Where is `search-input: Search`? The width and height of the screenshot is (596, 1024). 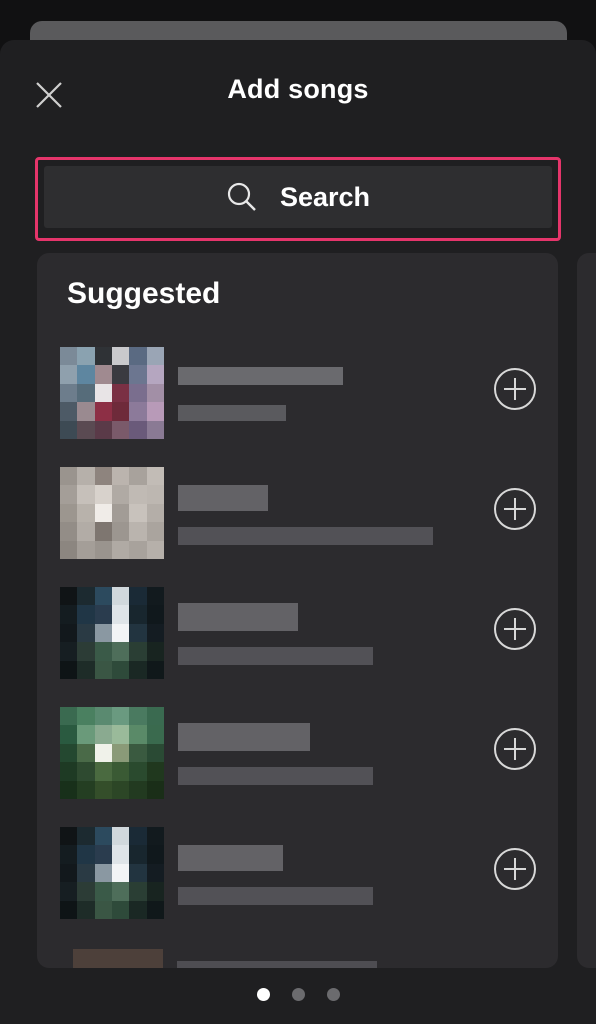 search-input: Search is located at coordinates (298, 197).